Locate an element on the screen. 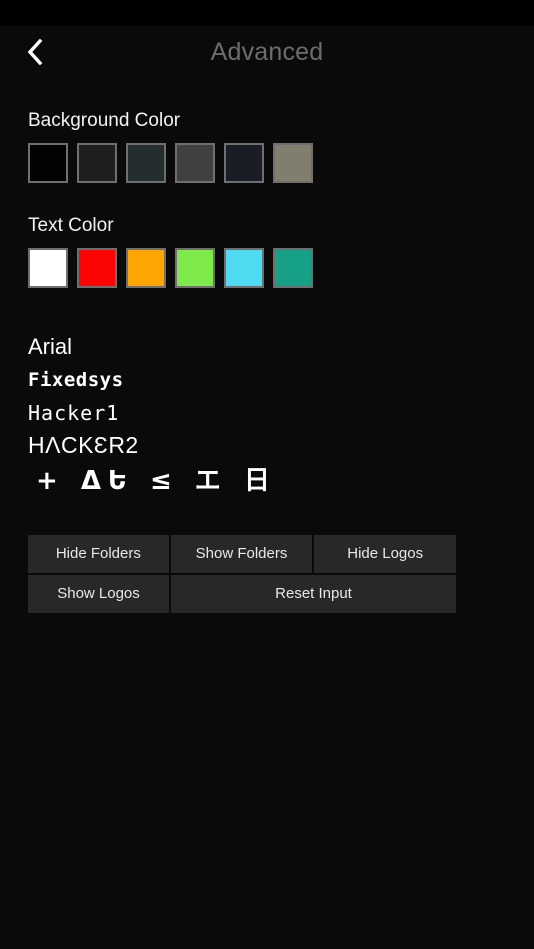 The image size is (534, 949). text-swatch-orange is located at coordinates (146, 268).